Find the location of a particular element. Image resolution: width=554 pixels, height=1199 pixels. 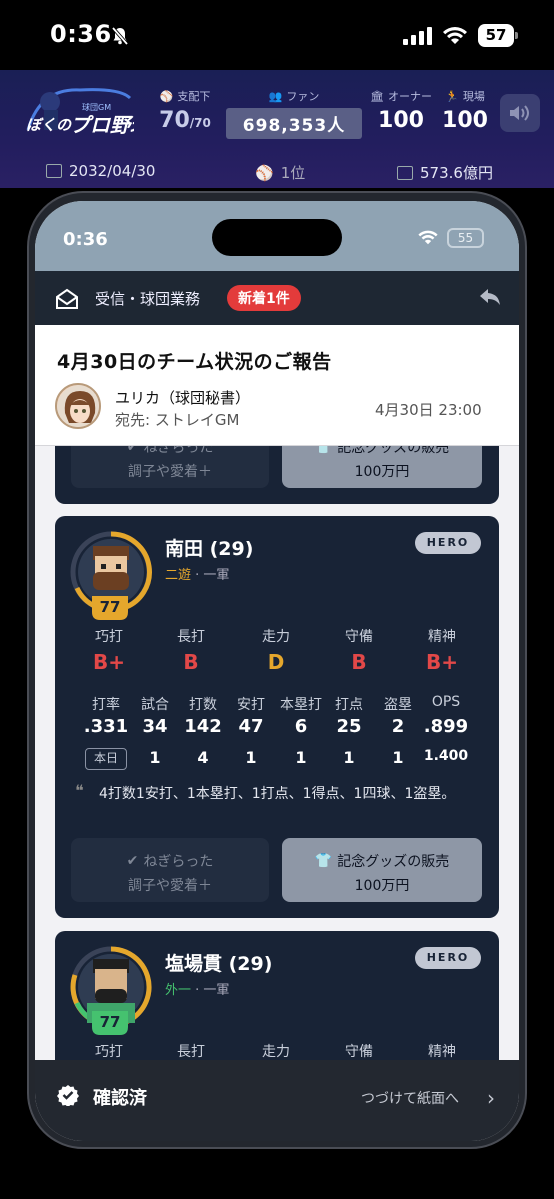

inner-status-bar: 0:36 55 is located at coordinates (277, 236).